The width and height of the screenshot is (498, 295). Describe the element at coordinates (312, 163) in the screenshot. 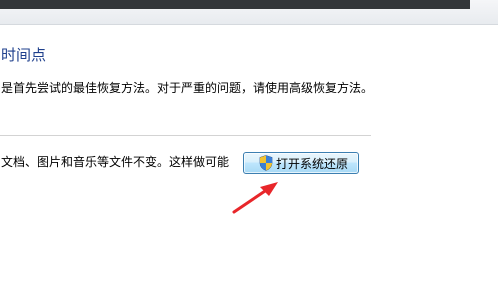

I see `open-system-restore-label: 打开系统还原` at that location.